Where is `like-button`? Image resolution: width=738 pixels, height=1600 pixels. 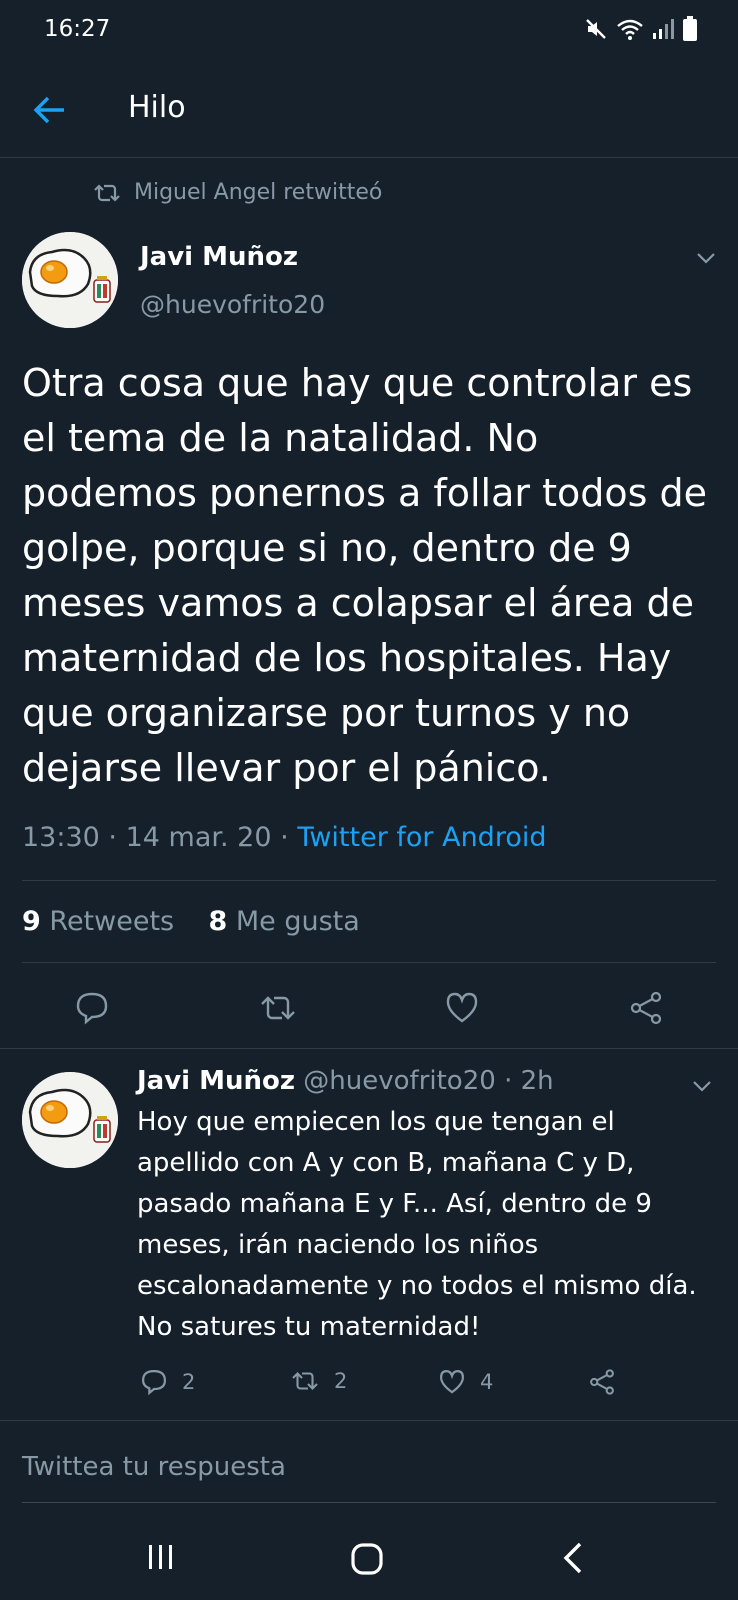
like-button is located at coordinates (462, 1010).